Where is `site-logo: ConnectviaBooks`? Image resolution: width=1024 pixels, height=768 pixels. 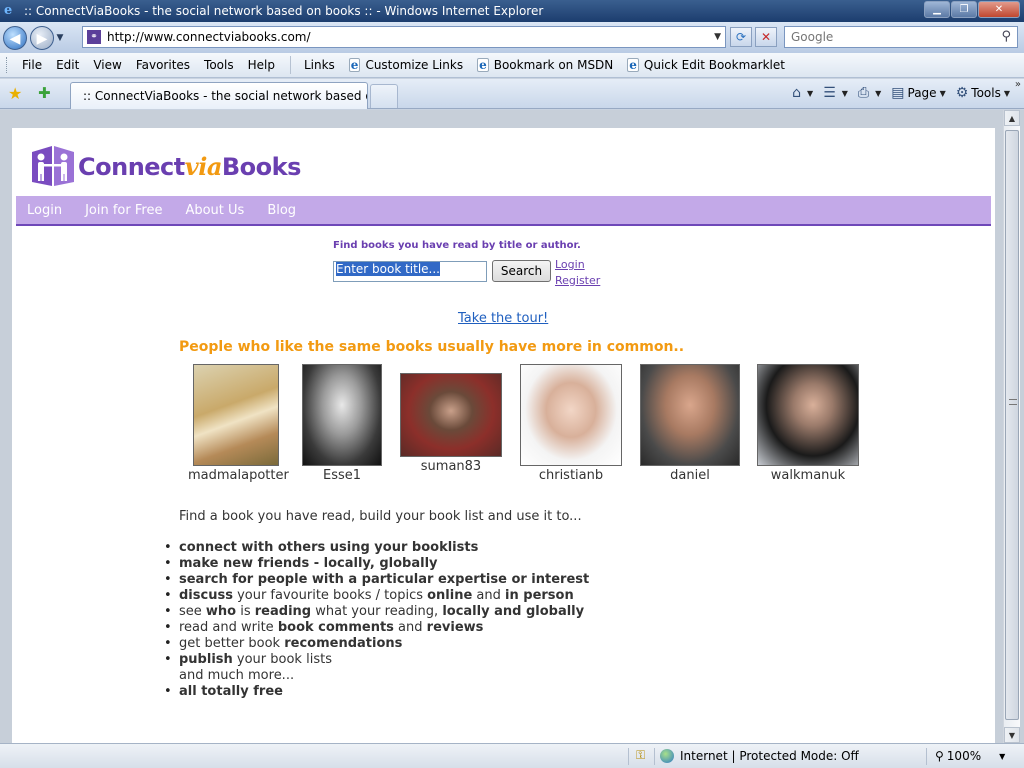 site-logo: ConnectviaBooks is located at coordinates (165, 166).